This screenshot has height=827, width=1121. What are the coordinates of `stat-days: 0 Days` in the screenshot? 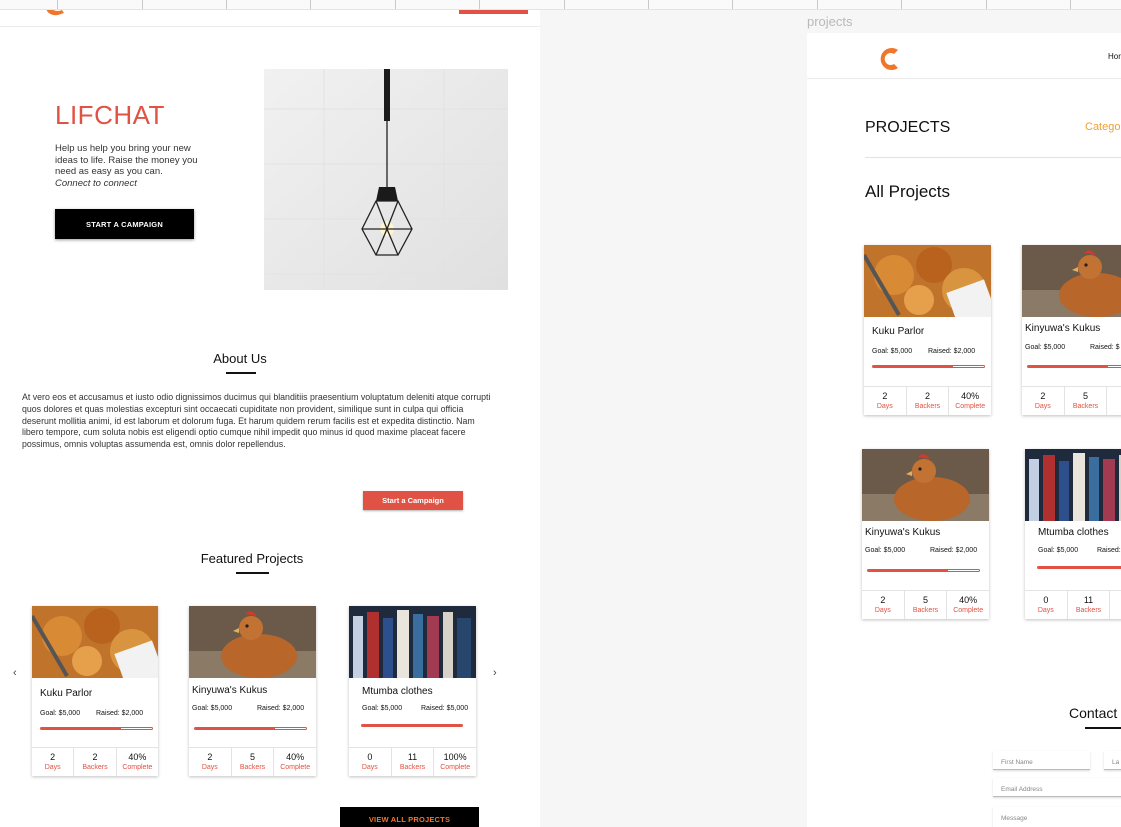 It's located at (1046, 605).